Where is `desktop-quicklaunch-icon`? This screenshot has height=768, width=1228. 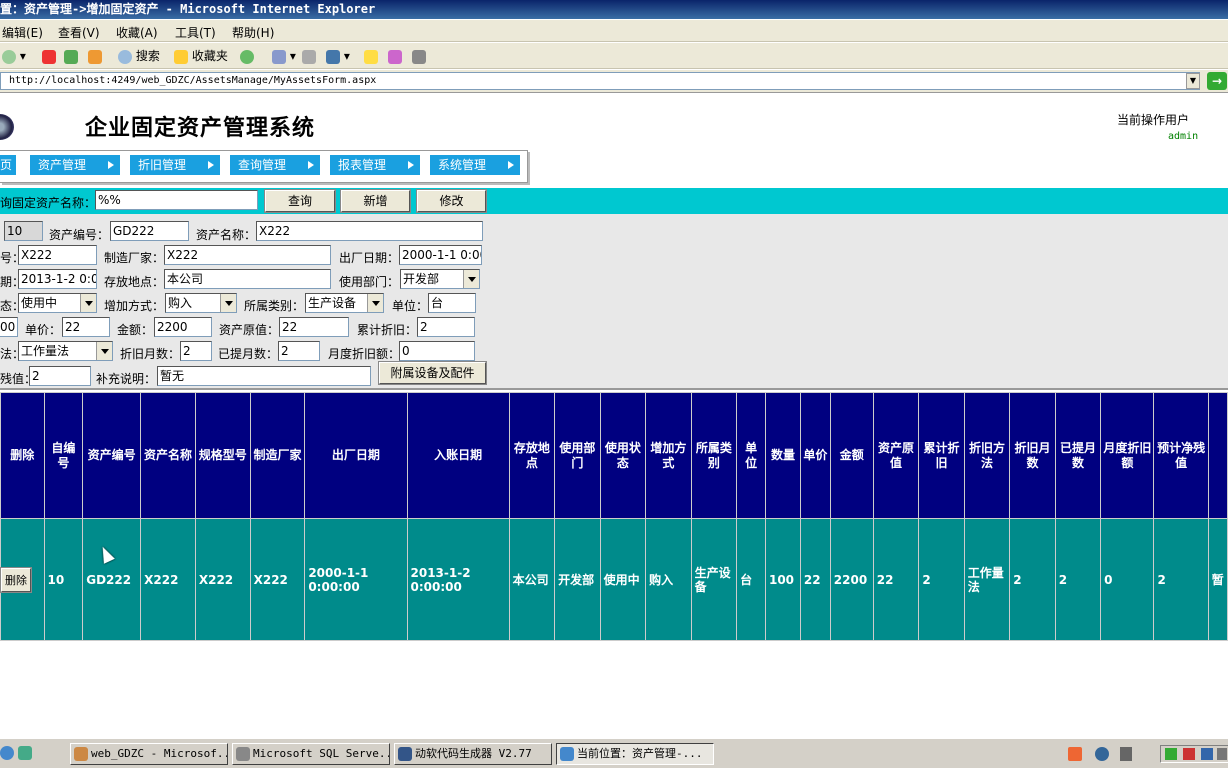 desktop-quicklaunch-icon is located at coordinates (25, 753).